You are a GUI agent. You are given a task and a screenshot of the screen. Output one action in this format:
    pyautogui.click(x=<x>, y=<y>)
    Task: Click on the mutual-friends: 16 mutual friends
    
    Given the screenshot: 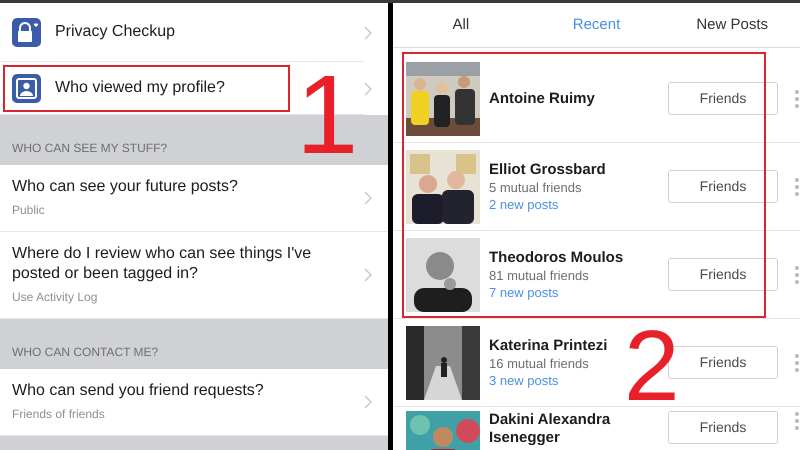 What is the action you would take?
    pyautogui.click(x=539, y=363)
    